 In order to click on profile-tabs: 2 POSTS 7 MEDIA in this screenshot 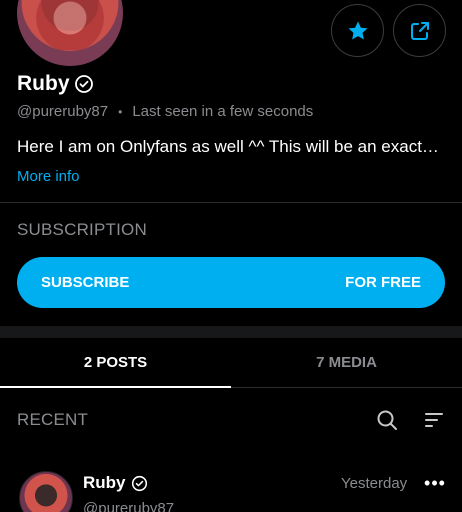, I will do `click(231, 363)`.